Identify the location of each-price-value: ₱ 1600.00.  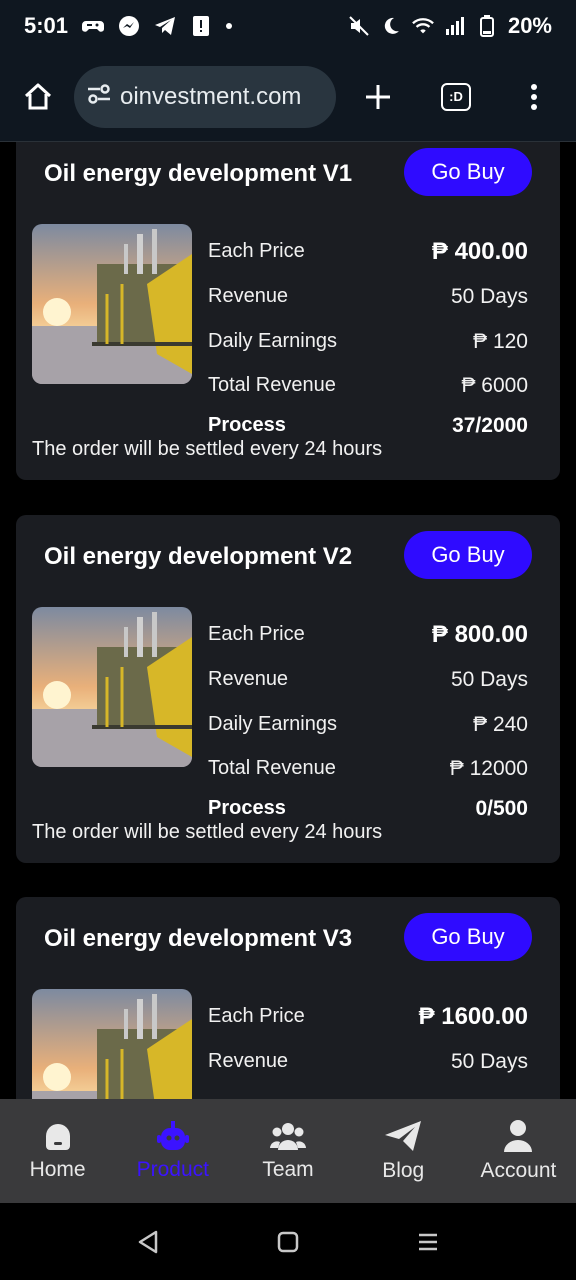
(473, 1016).